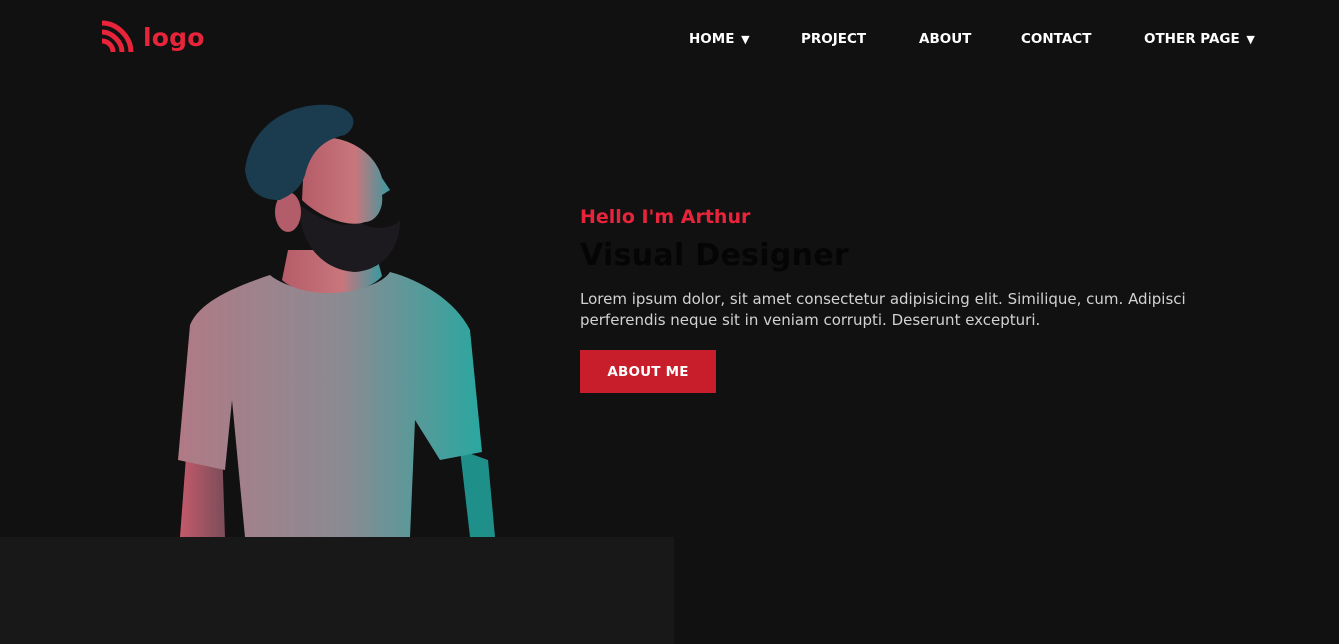 This screenshot has width=1339, height=644. I want to click on nav-item-about: ABOUT, so click(945, 39).